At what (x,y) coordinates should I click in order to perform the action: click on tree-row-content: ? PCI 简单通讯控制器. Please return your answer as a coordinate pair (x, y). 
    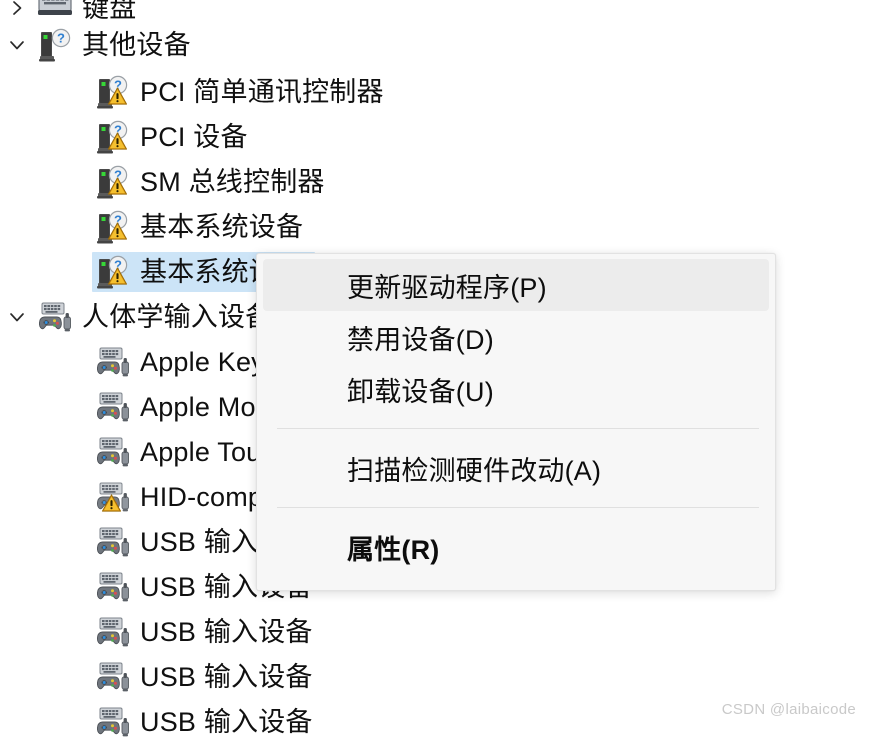
    Looking at the image, I should click on (244, 92).